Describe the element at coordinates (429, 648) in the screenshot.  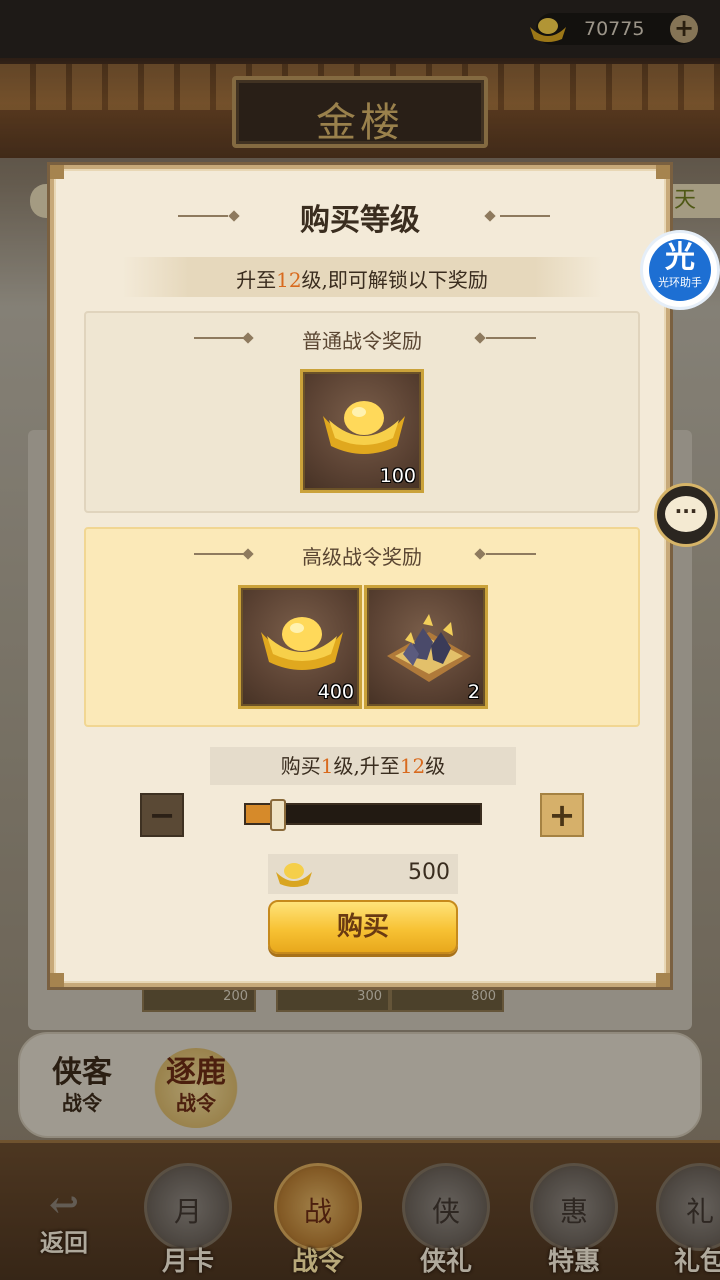
I see `ore-crate-icon` at that location.